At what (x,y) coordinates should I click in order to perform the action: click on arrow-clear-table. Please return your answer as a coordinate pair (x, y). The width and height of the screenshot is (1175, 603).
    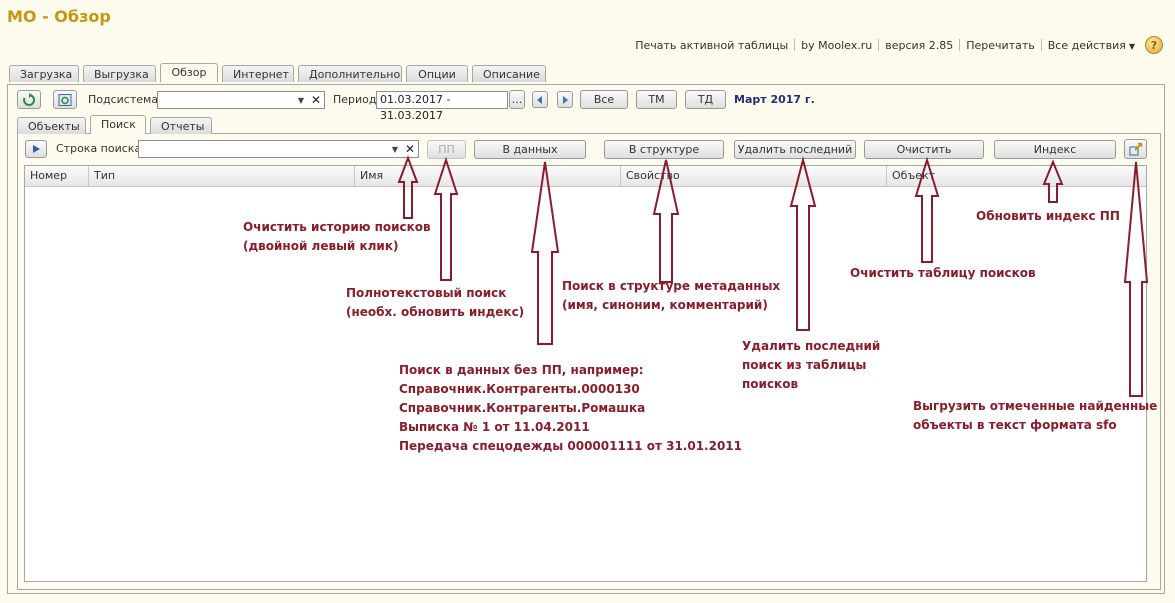
    Looking at the image, I should click on (927, 209).